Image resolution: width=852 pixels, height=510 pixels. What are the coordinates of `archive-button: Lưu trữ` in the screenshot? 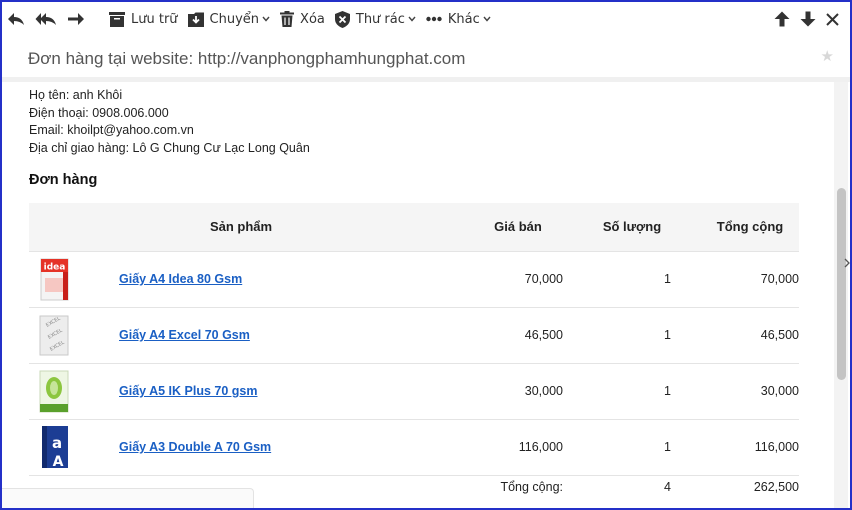 It's located at (143, 19).